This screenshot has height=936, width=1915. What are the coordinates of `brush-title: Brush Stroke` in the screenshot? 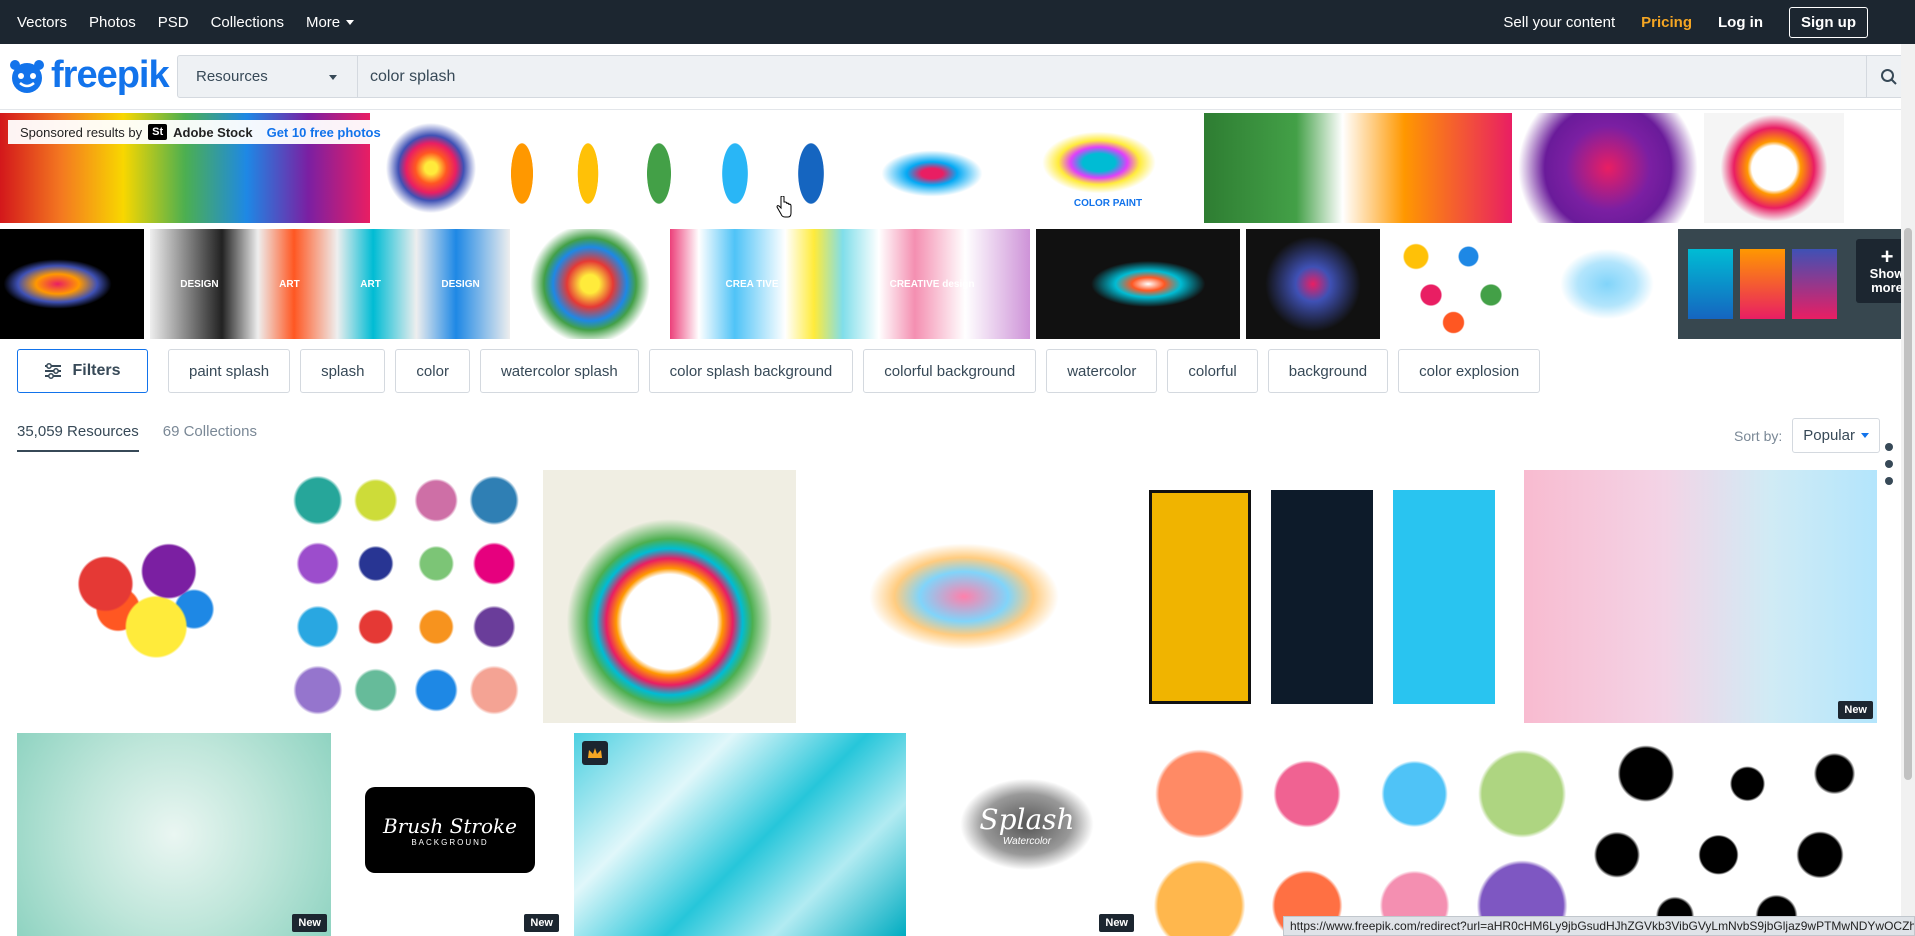 It's located at (450, 825).